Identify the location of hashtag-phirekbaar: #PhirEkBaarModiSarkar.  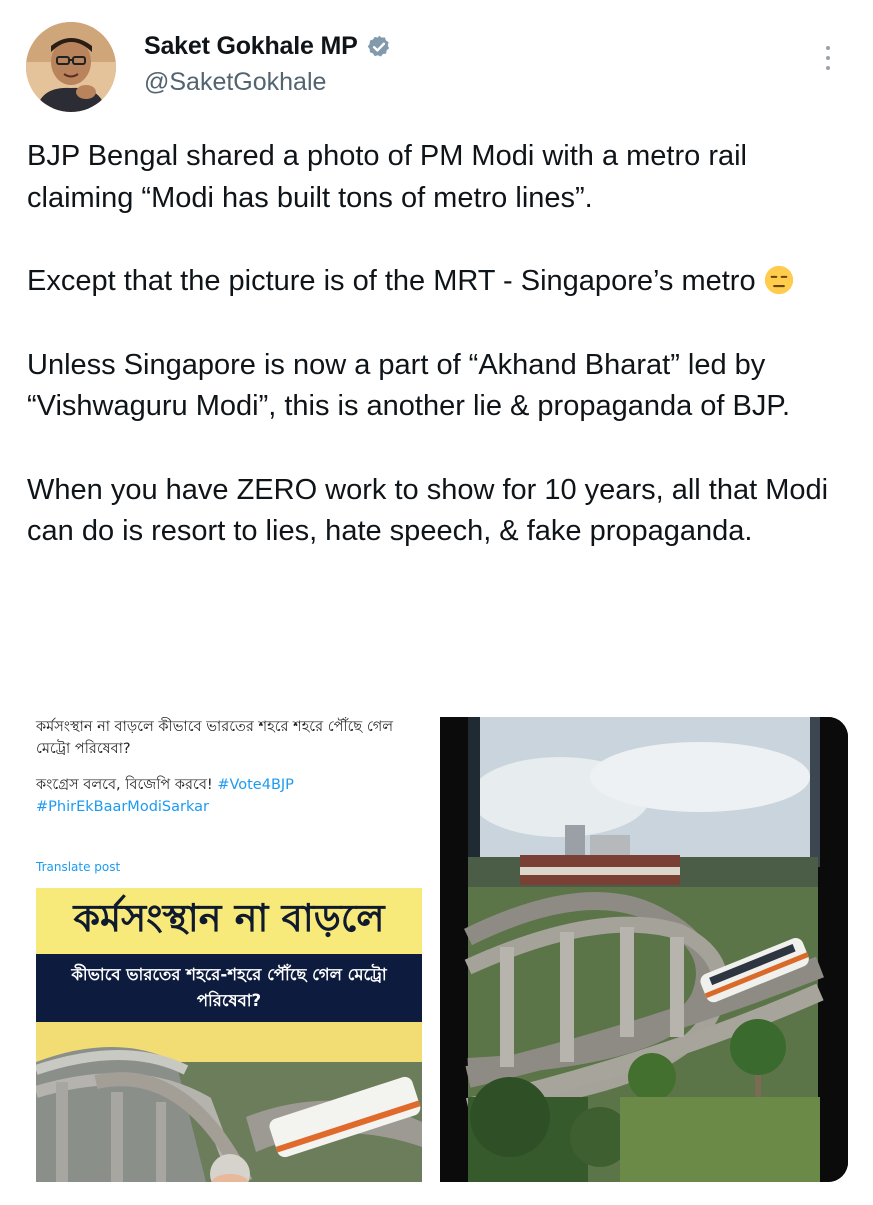
(228, 807).